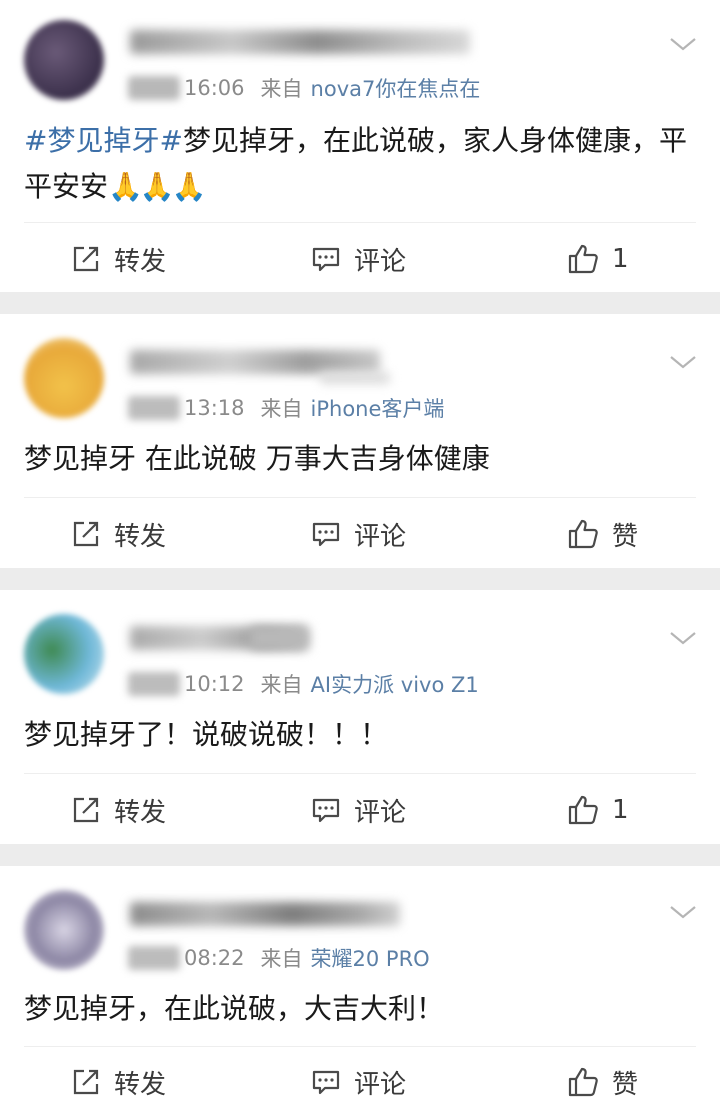  I want to click on post-time: 08:22, so click(214, 958).